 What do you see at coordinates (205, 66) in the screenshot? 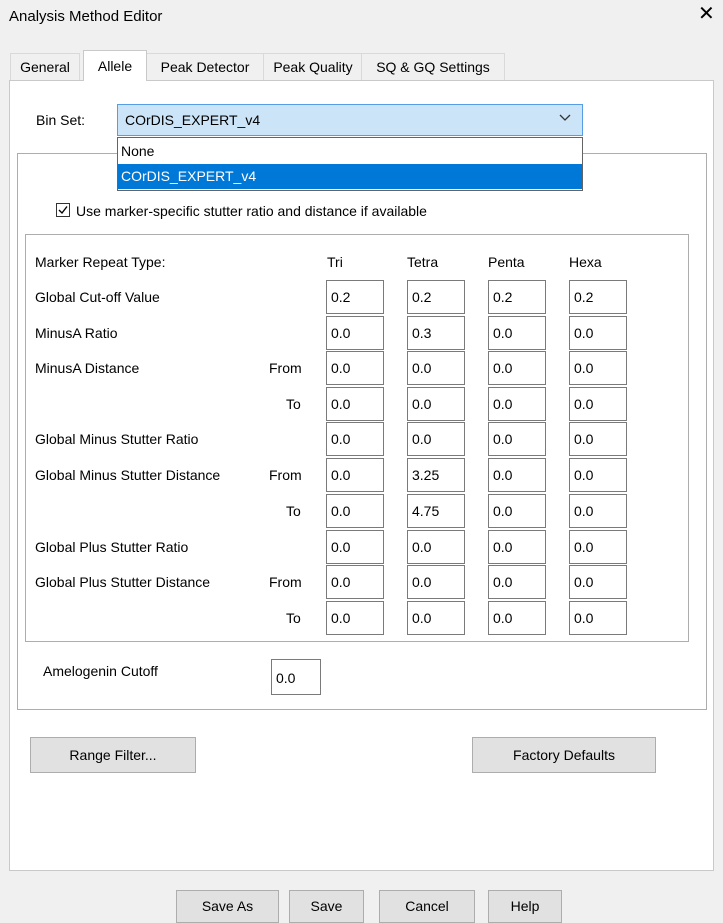
I see `tab-peak-detector: Peak Detector` at bounding box center [205, 66].